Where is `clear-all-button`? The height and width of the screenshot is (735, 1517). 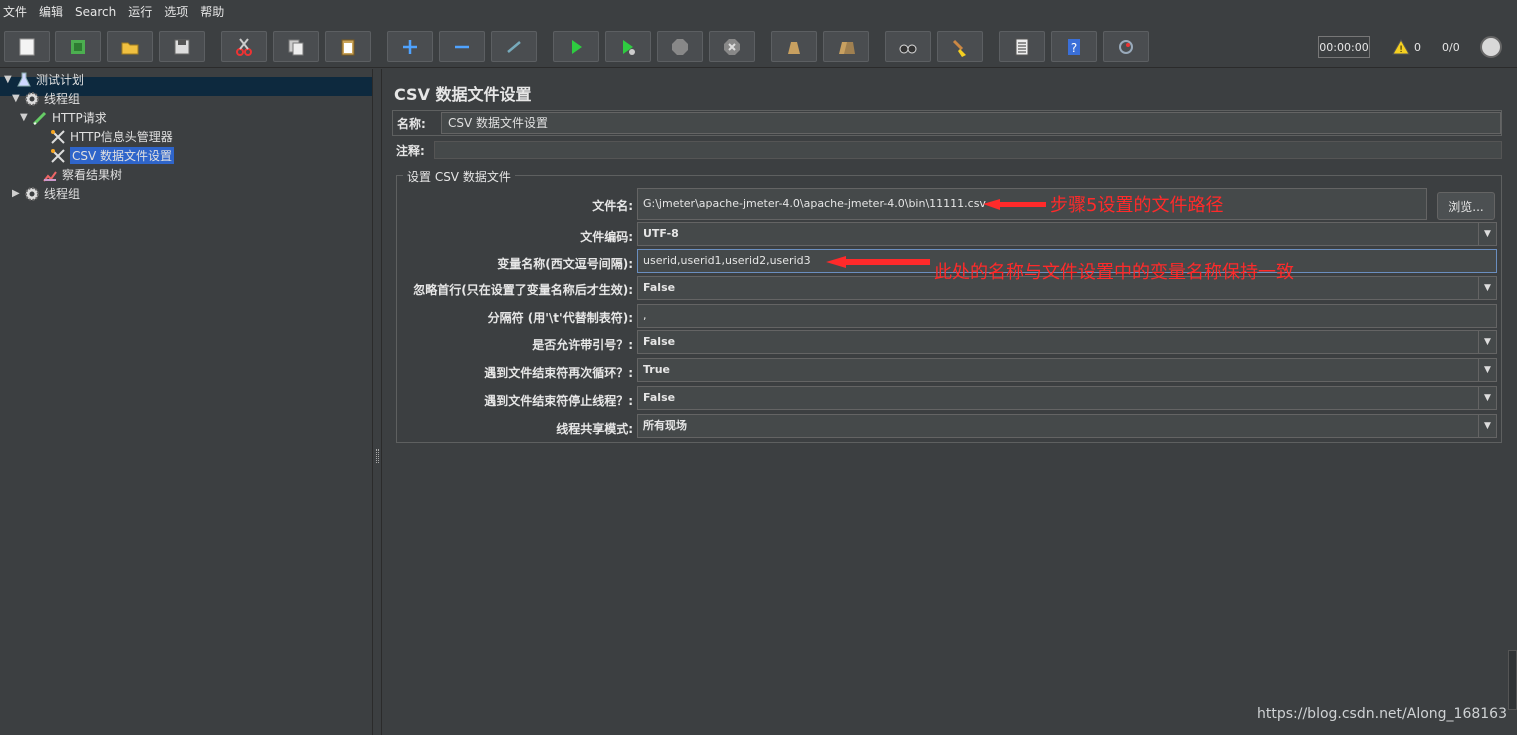 clear-all-button is located at coordinates (846, 46).